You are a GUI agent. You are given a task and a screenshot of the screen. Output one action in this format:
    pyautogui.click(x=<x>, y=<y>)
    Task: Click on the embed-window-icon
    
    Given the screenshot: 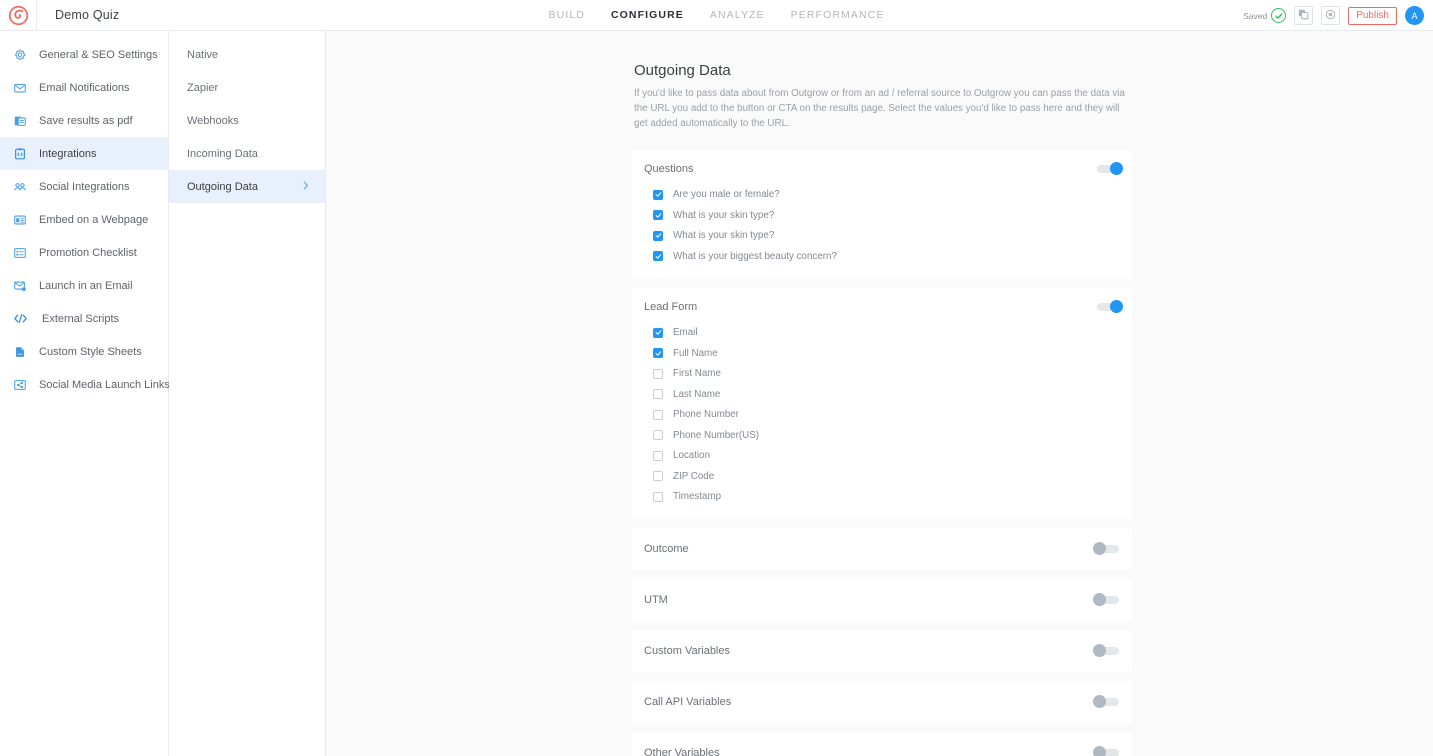 What is the action you would take?
    pyautogui.click(x=20, y=220)
    